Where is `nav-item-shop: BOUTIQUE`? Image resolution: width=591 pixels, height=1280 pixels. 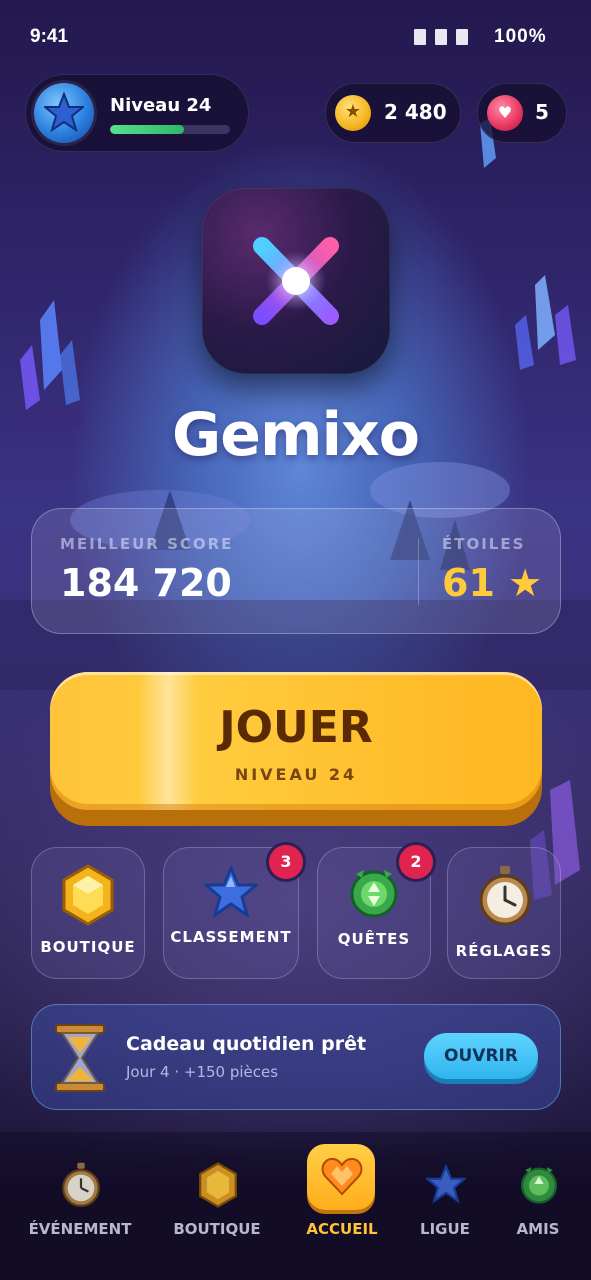 nav-item-shop: BOUTIQUE is located at coordinates (217, 1205).